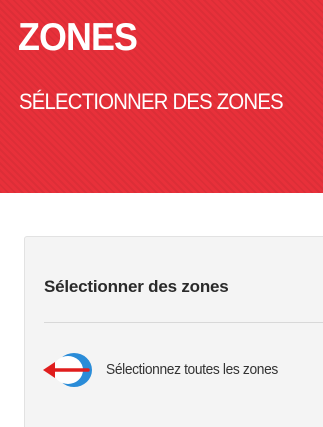 The image size is (323, 427). I want to click on select-all-toggle-icon, so click(68, 370).